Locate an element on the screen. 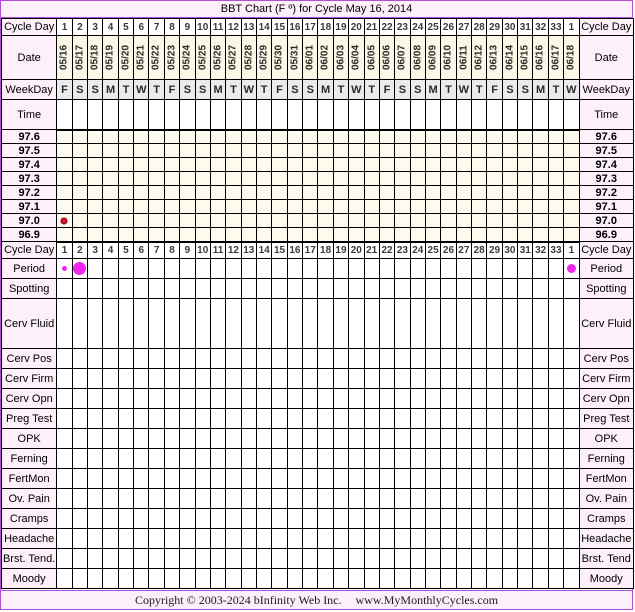  weekday-cell: T is located at coordinates (156, 89).